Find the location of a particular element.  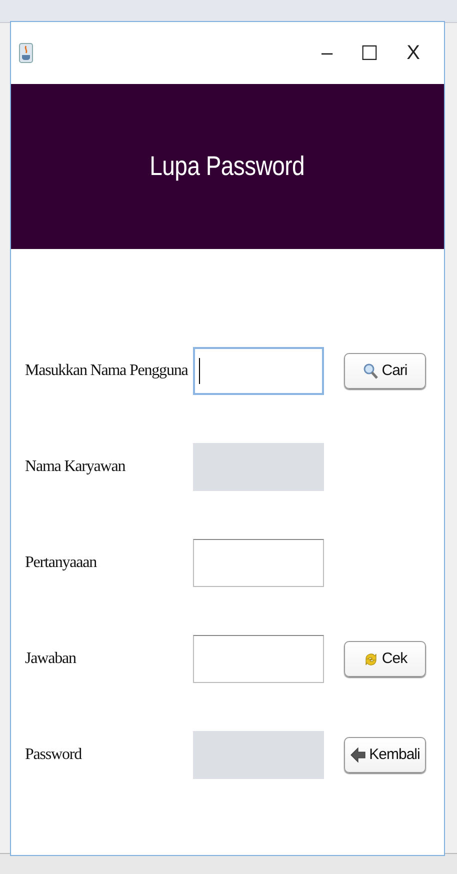

field-label: Pertanyaaan is located at coordinates (61, 563).